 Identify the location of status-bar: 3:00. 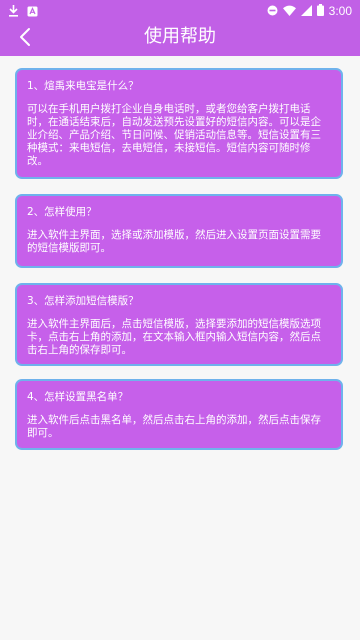
(180, 9).